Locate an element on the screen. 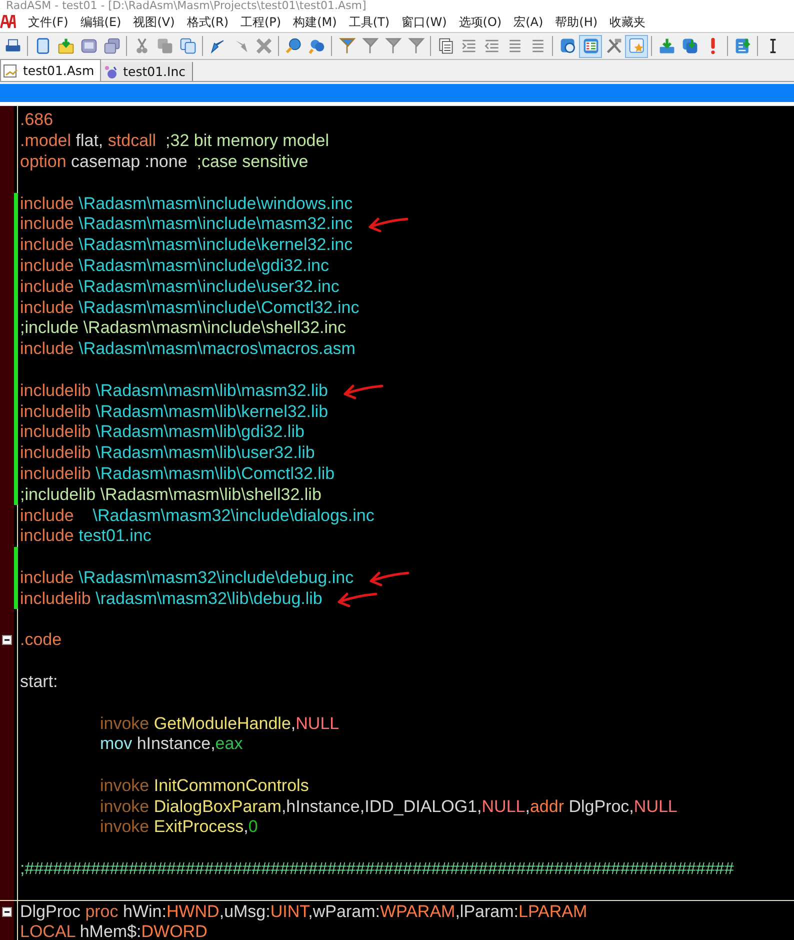 This screenshot has height=940, width=794. file-tab: test01.Inc is located at coordinates (146, 71).